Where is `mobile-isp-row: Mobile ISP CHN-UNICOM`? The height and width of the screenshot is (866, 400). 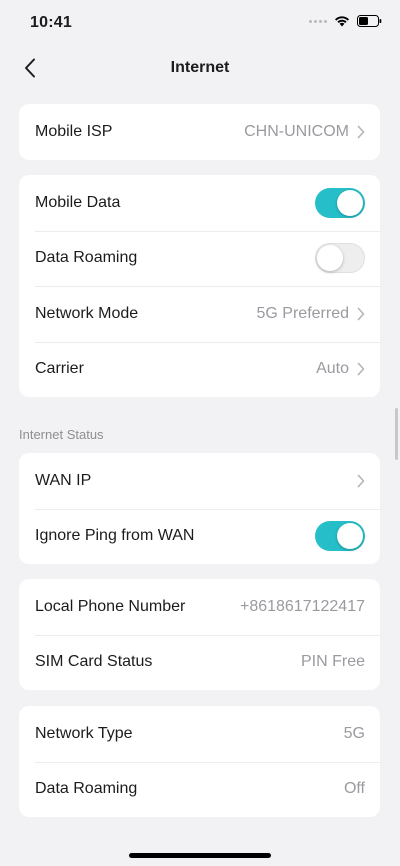 mobile-isp-row: Mobile ISP CHN-UNICOM is located at coordinates (199, 132).